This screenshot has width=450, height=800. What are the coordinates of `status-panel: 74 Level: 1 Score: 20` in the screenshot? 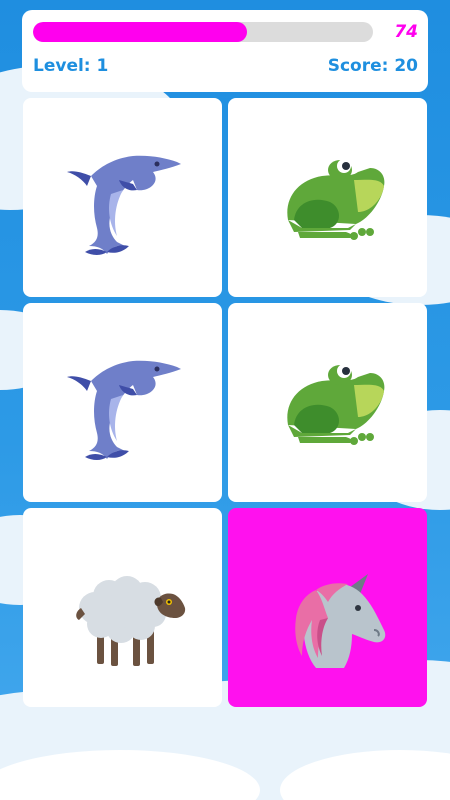 It's located at (225, 51).